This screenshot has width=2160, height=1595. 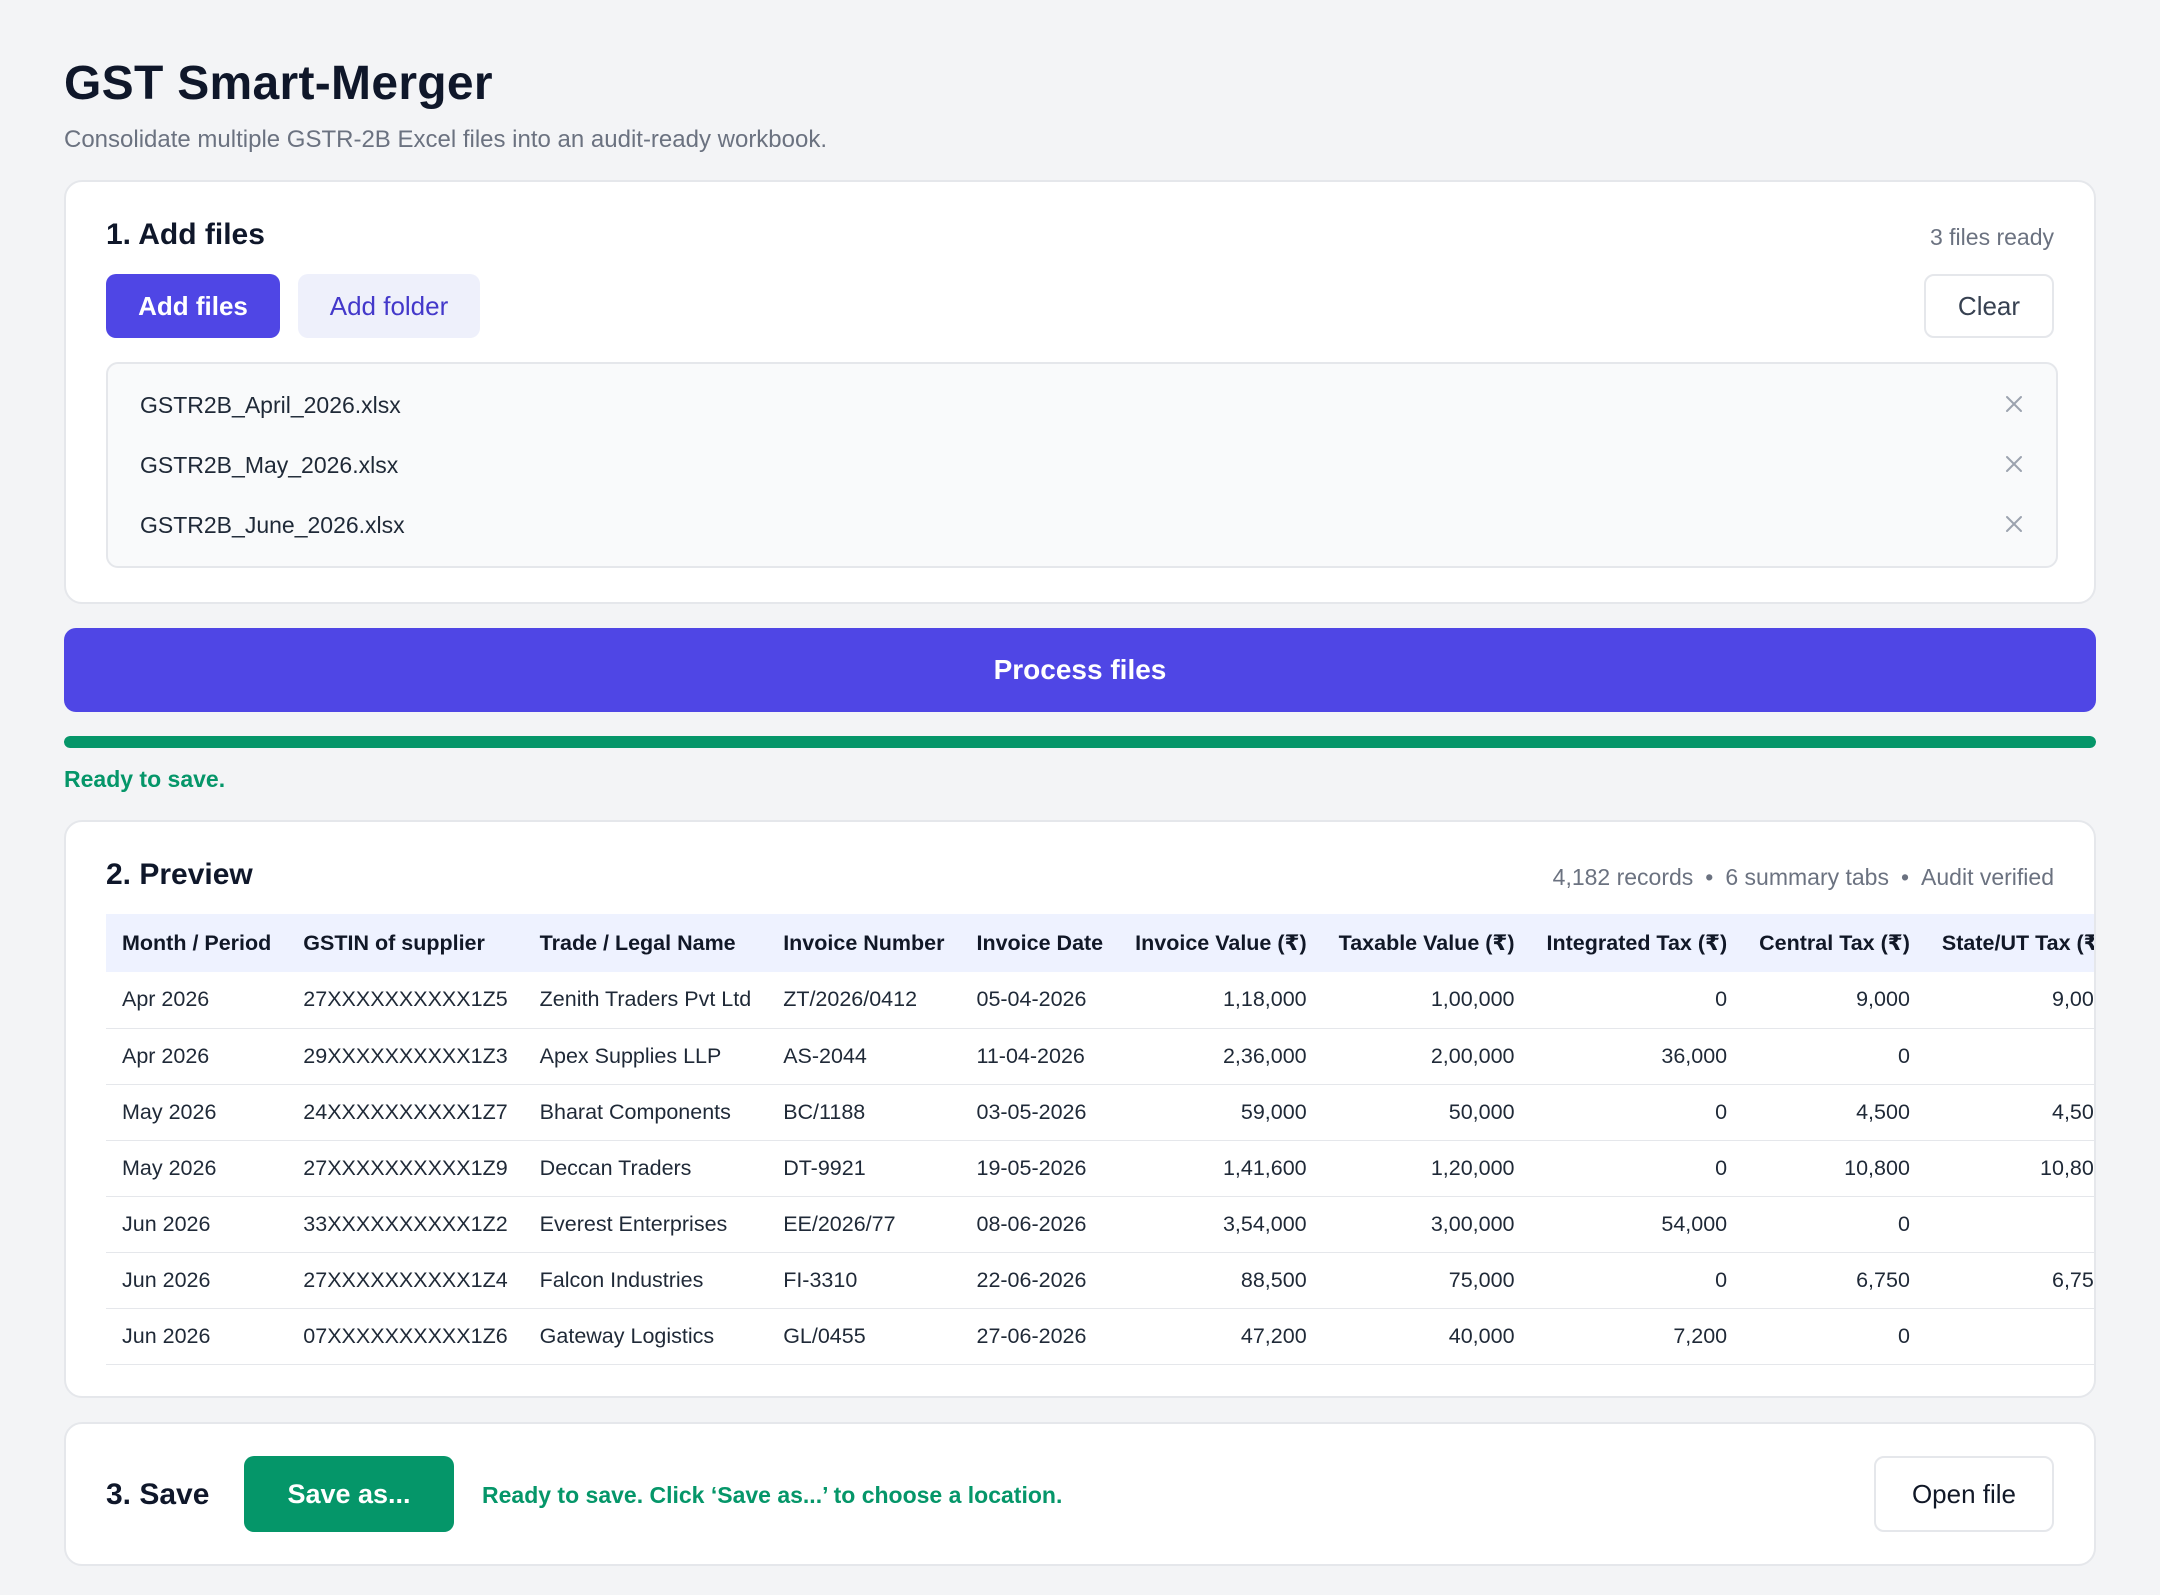 What do you see at coordinates (864, 1000) in the screenshot?
I see `table-cell: ZT/2026/0412` at bounding box center [864, 1000].